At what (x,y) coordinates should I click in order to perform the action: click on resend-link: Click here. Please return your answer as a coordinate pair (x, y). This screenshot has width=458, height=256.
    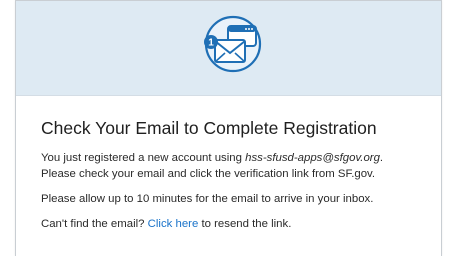
    Looking at the image, I should click on (173, 224).